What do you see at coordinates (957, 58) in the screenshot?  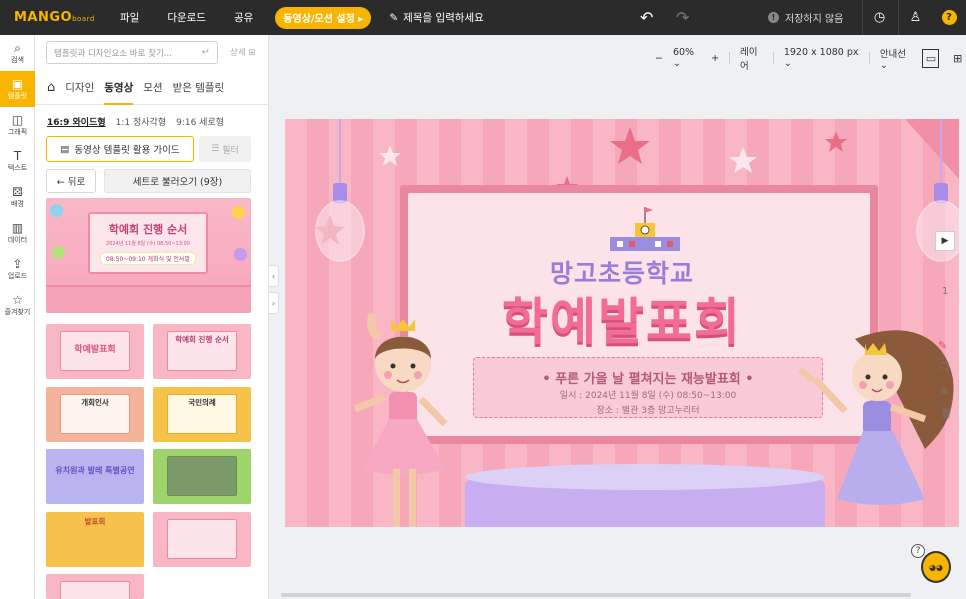 I see `grid-view-icon: ⊞` at bounding box center [957, 58].